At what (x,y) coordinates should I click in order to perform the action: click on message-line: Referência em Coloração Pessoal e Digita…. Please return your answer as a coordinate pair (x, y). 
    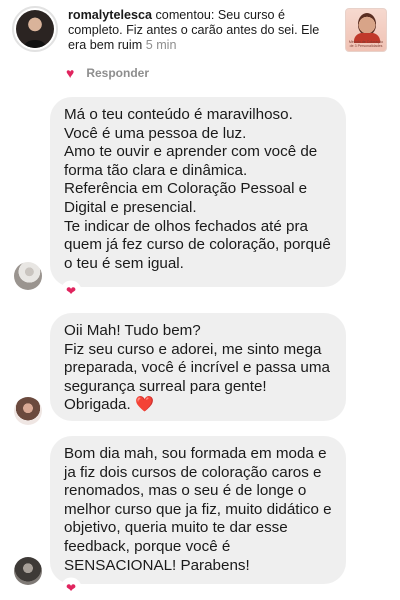
    Looking at the image, I should click on (186, 198).